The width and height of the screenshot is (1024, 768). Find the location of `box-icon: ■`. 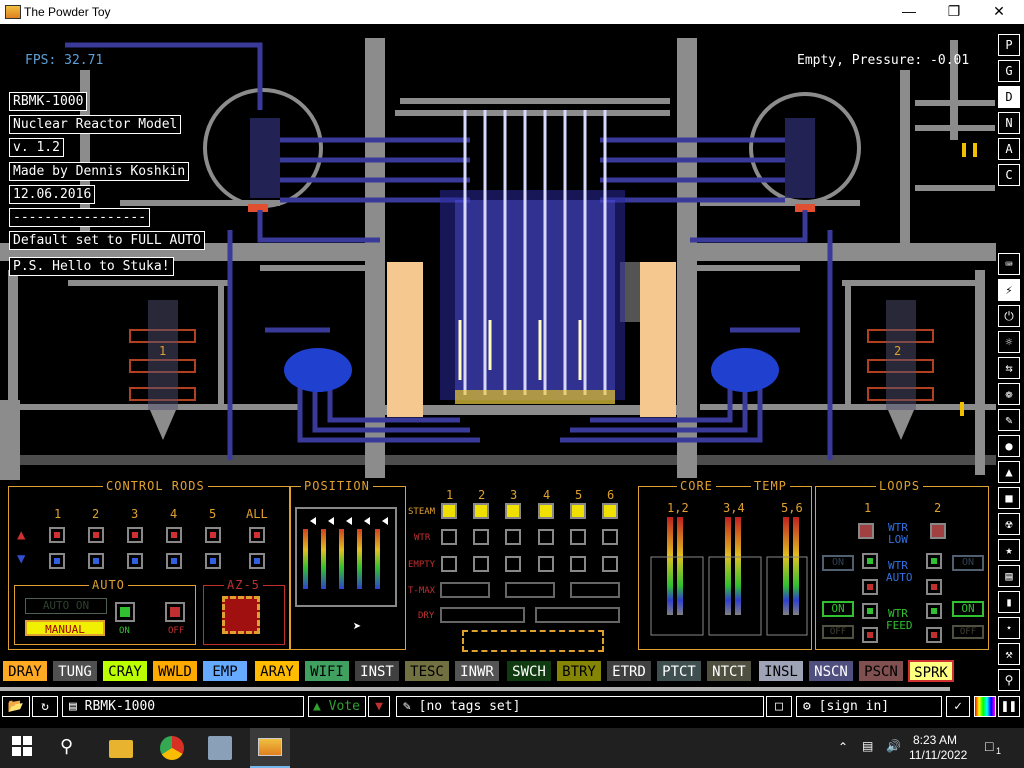

box-icon: ■ is located at coordinates (1009, 498).